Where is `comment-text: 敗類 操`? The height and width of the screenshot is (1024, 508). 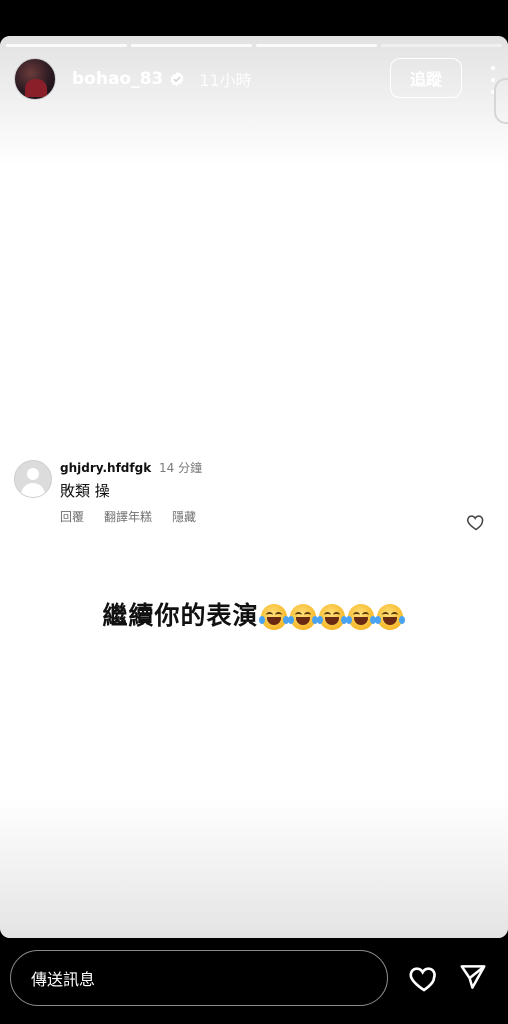
comment-text: 敗類 操 is located at coordinates (85, 491).